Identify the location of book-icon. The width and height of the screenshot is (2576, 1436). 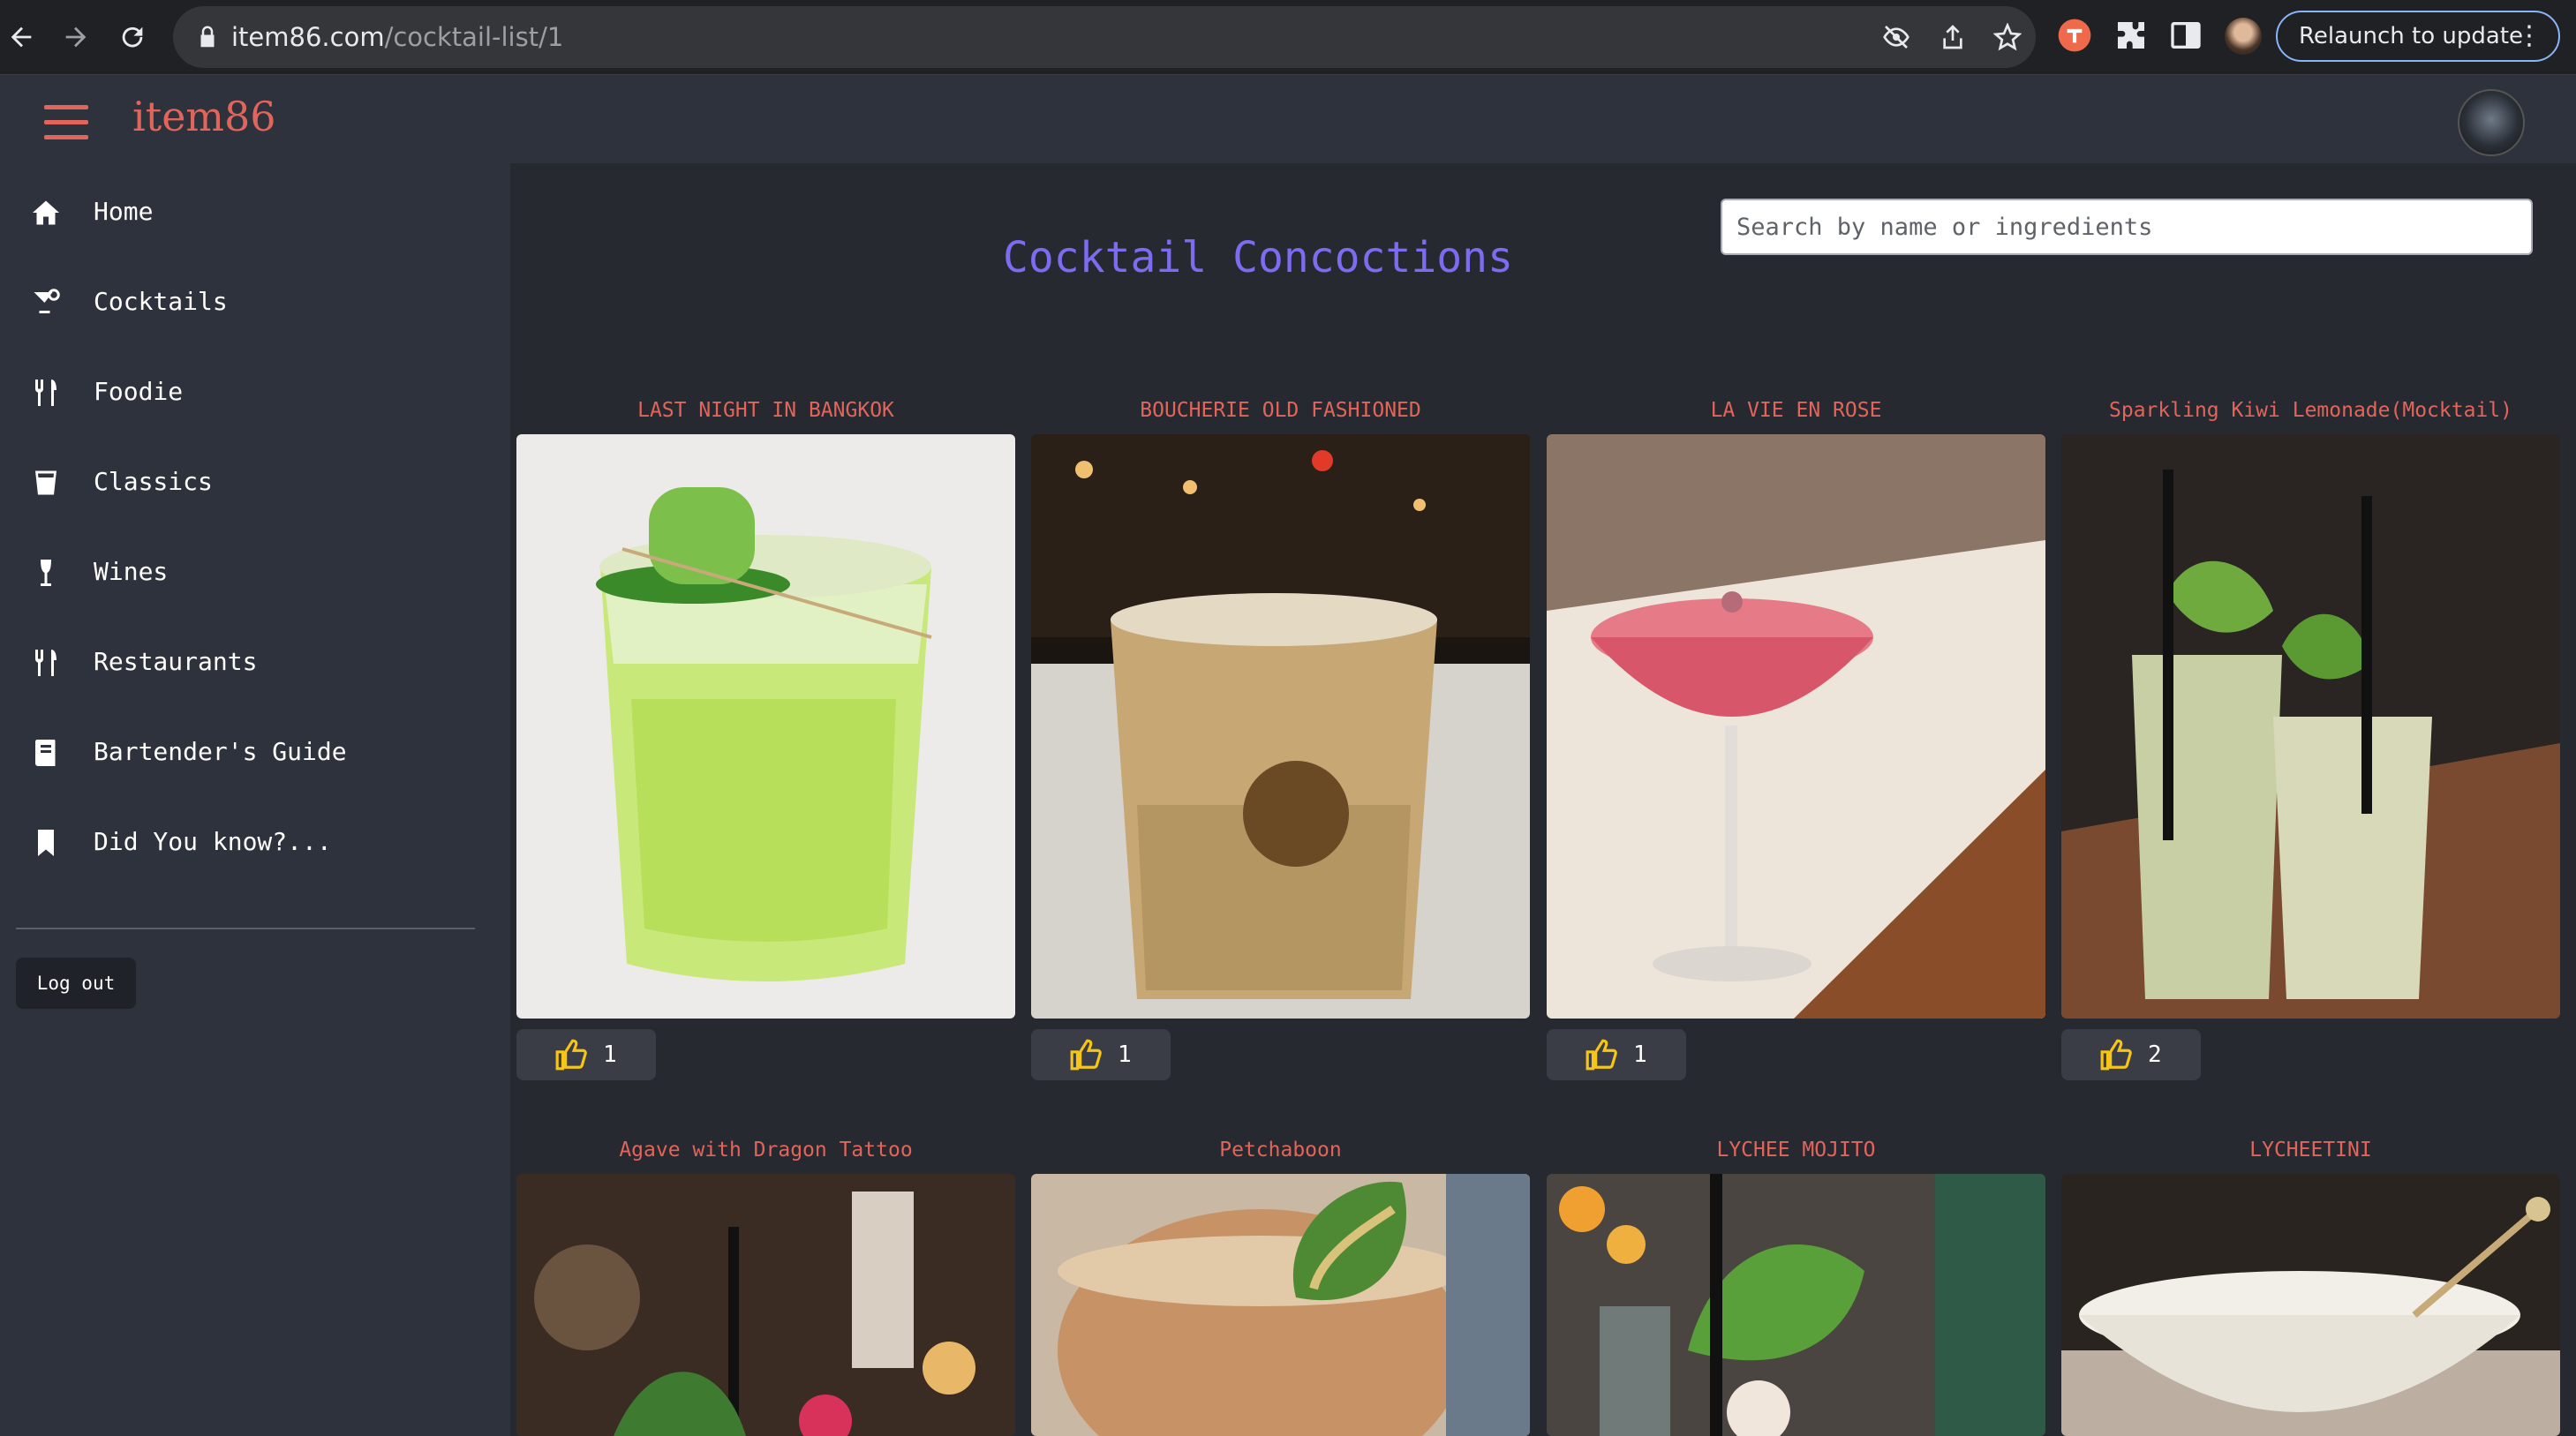
(45, 753).